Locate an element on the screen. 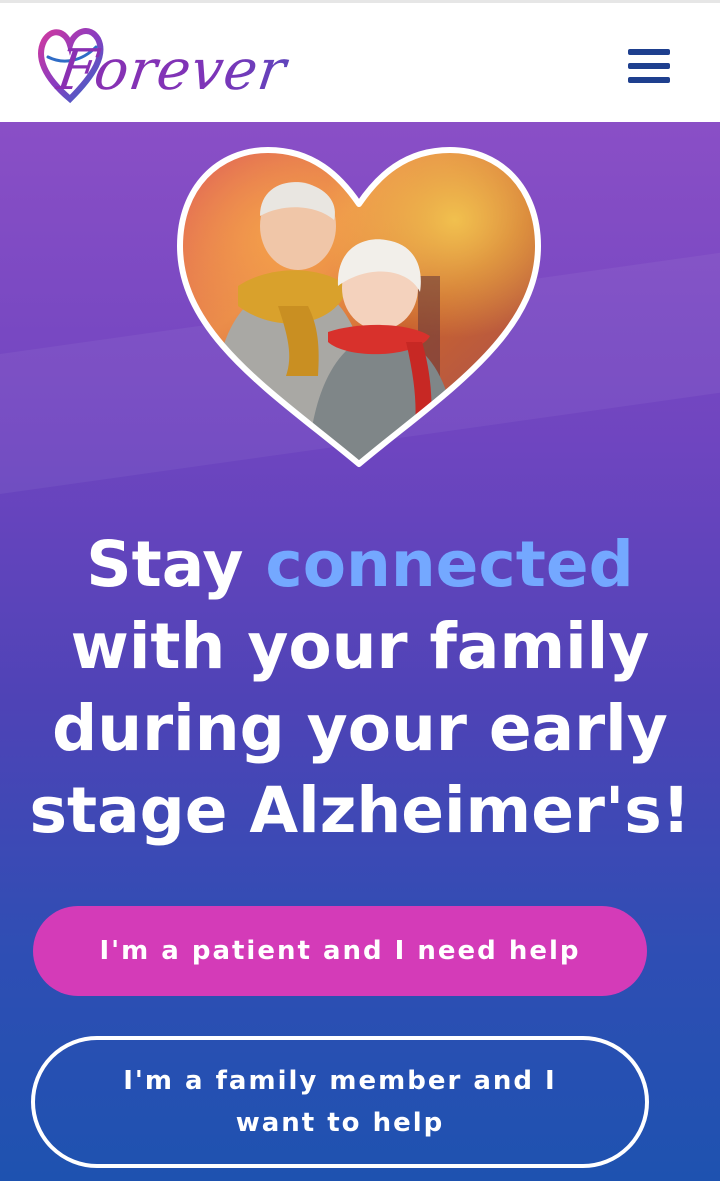 The width and height of the screenshot is (720, 1181). heart-photo-frame is located at coordinates (359, 307).